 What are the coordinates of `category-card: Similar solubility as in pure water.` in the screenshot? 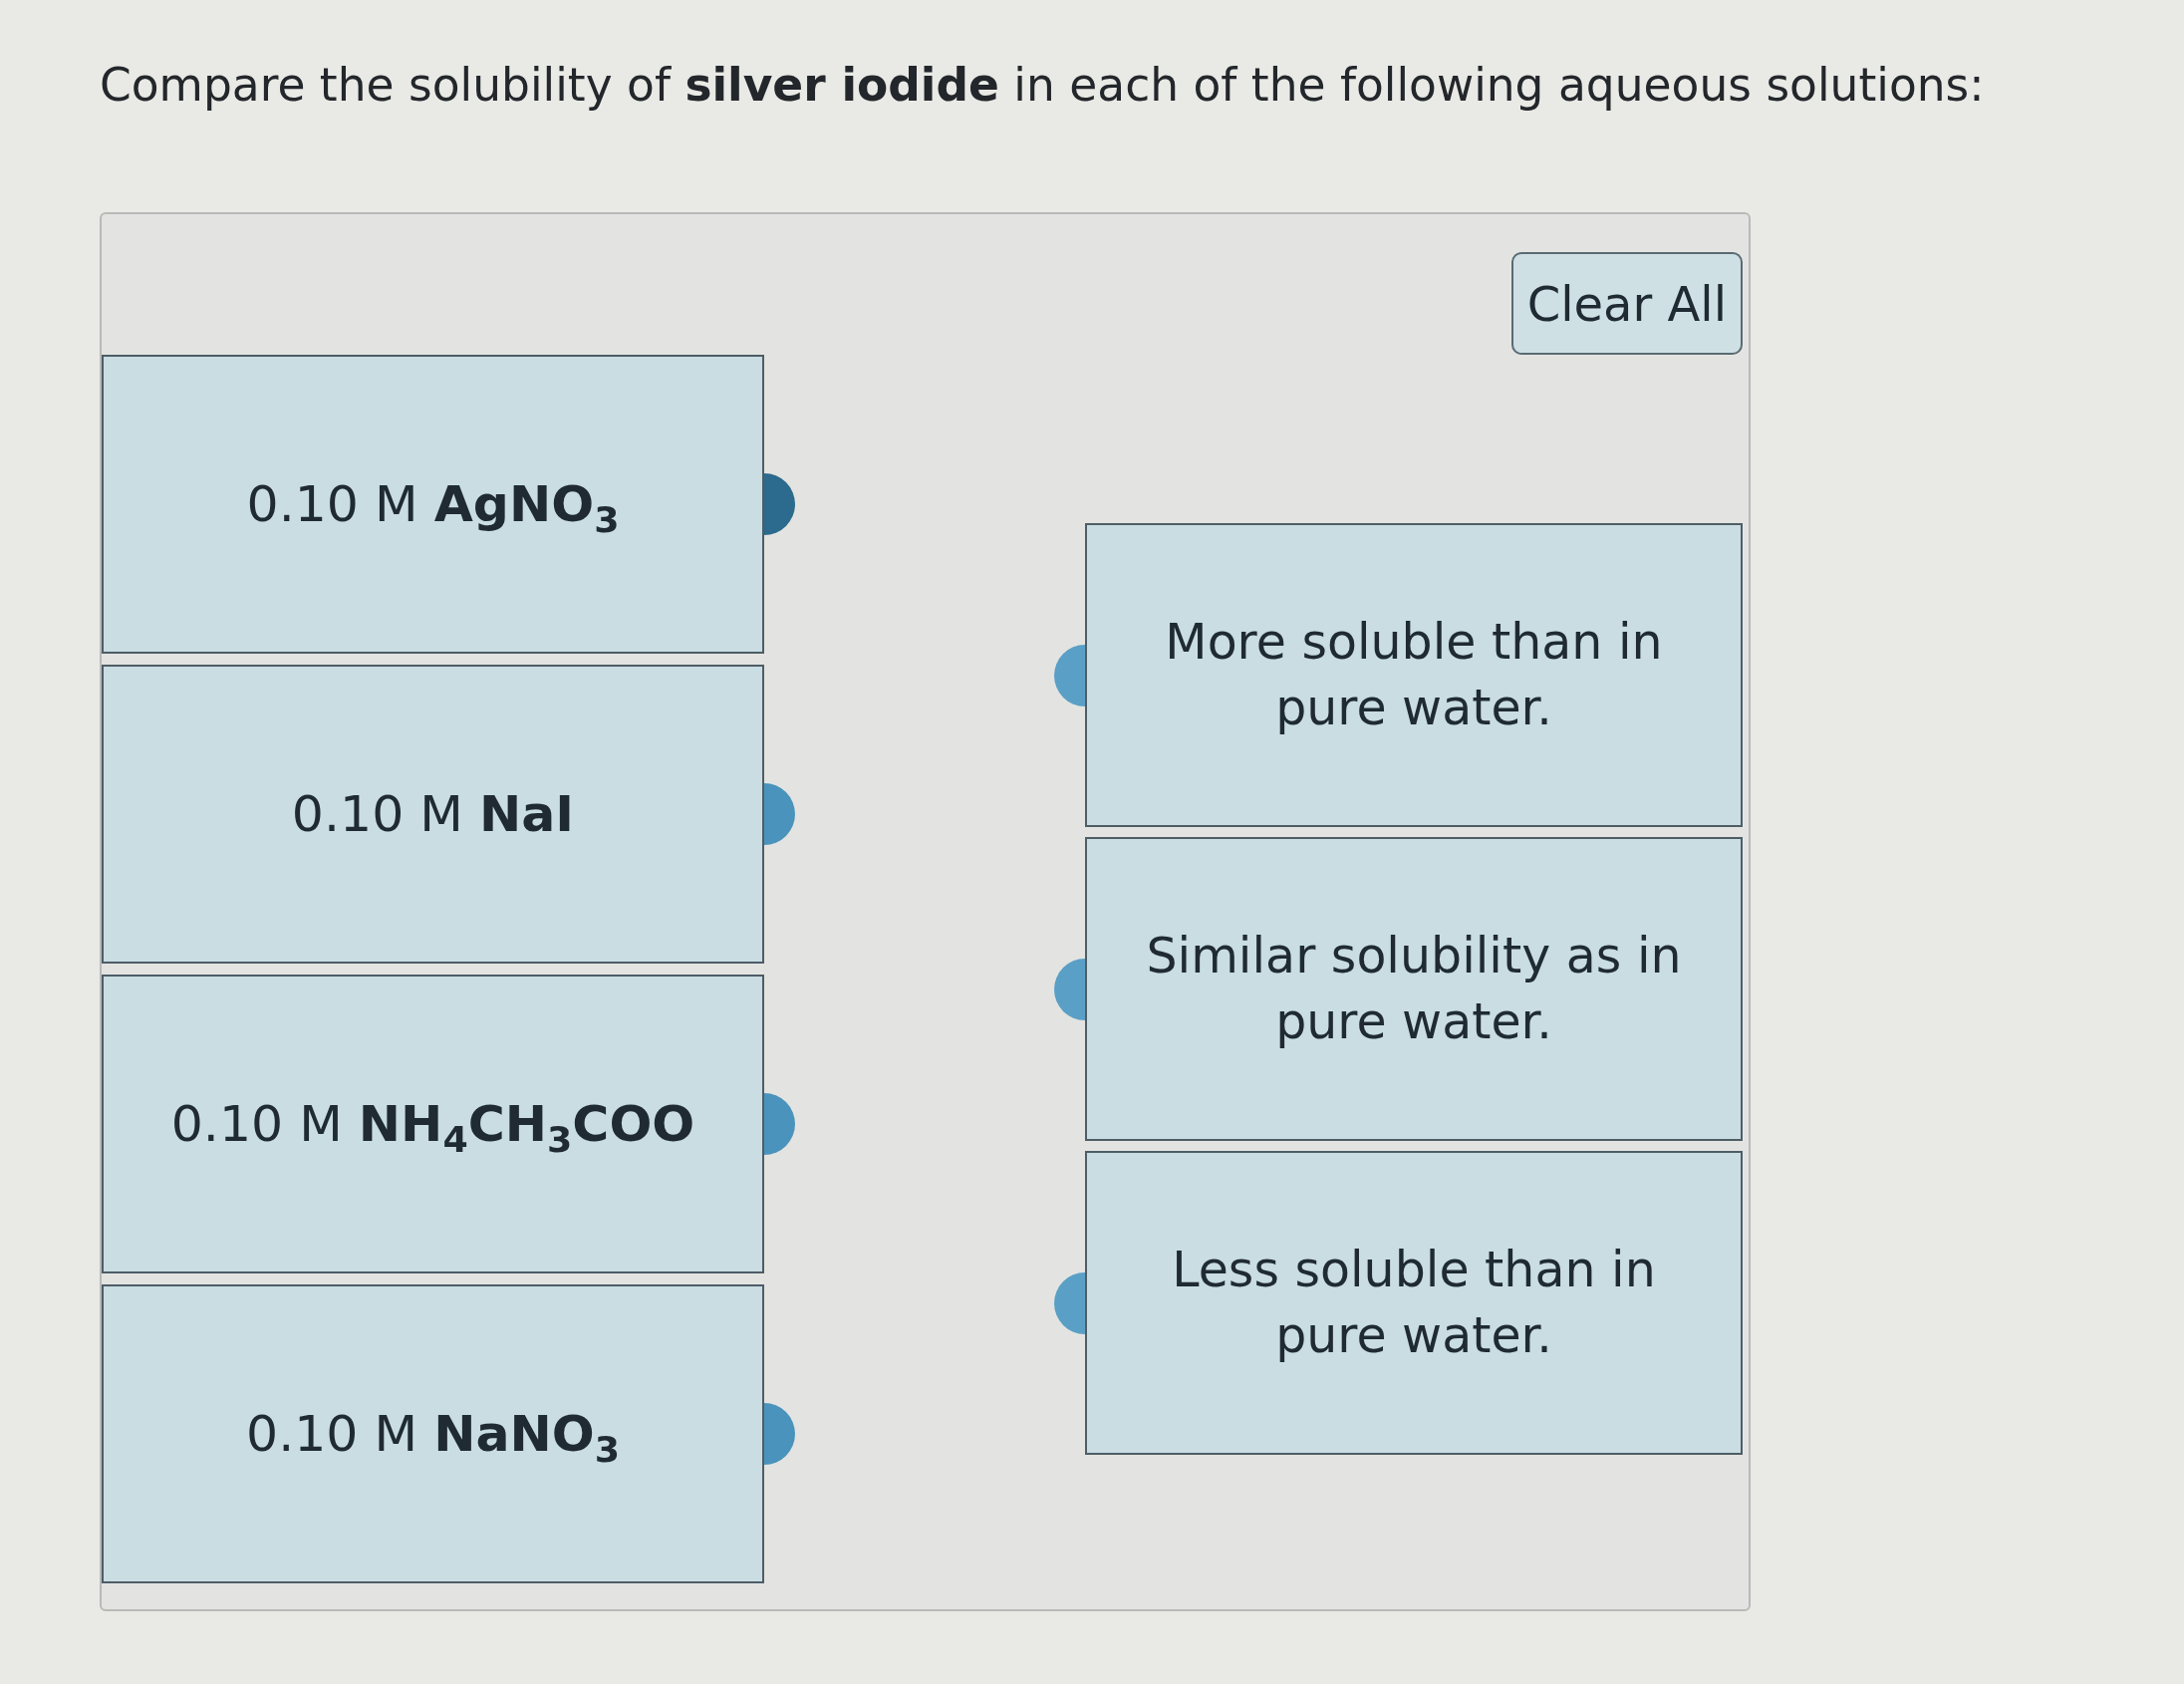 It's located at (1414, 989).